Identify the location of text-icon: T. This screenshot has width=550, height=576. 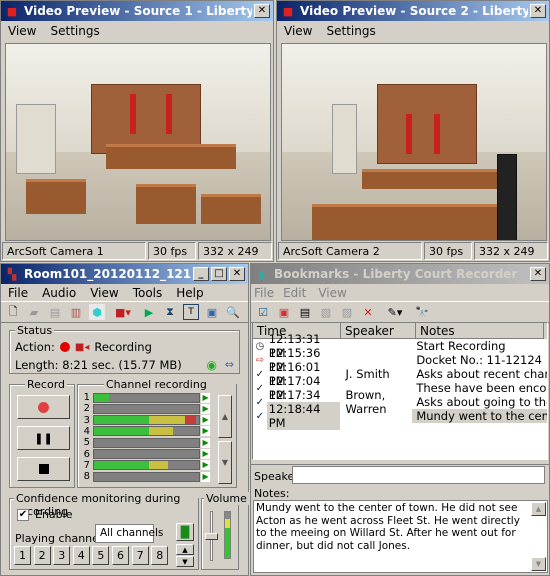
(191, 312).